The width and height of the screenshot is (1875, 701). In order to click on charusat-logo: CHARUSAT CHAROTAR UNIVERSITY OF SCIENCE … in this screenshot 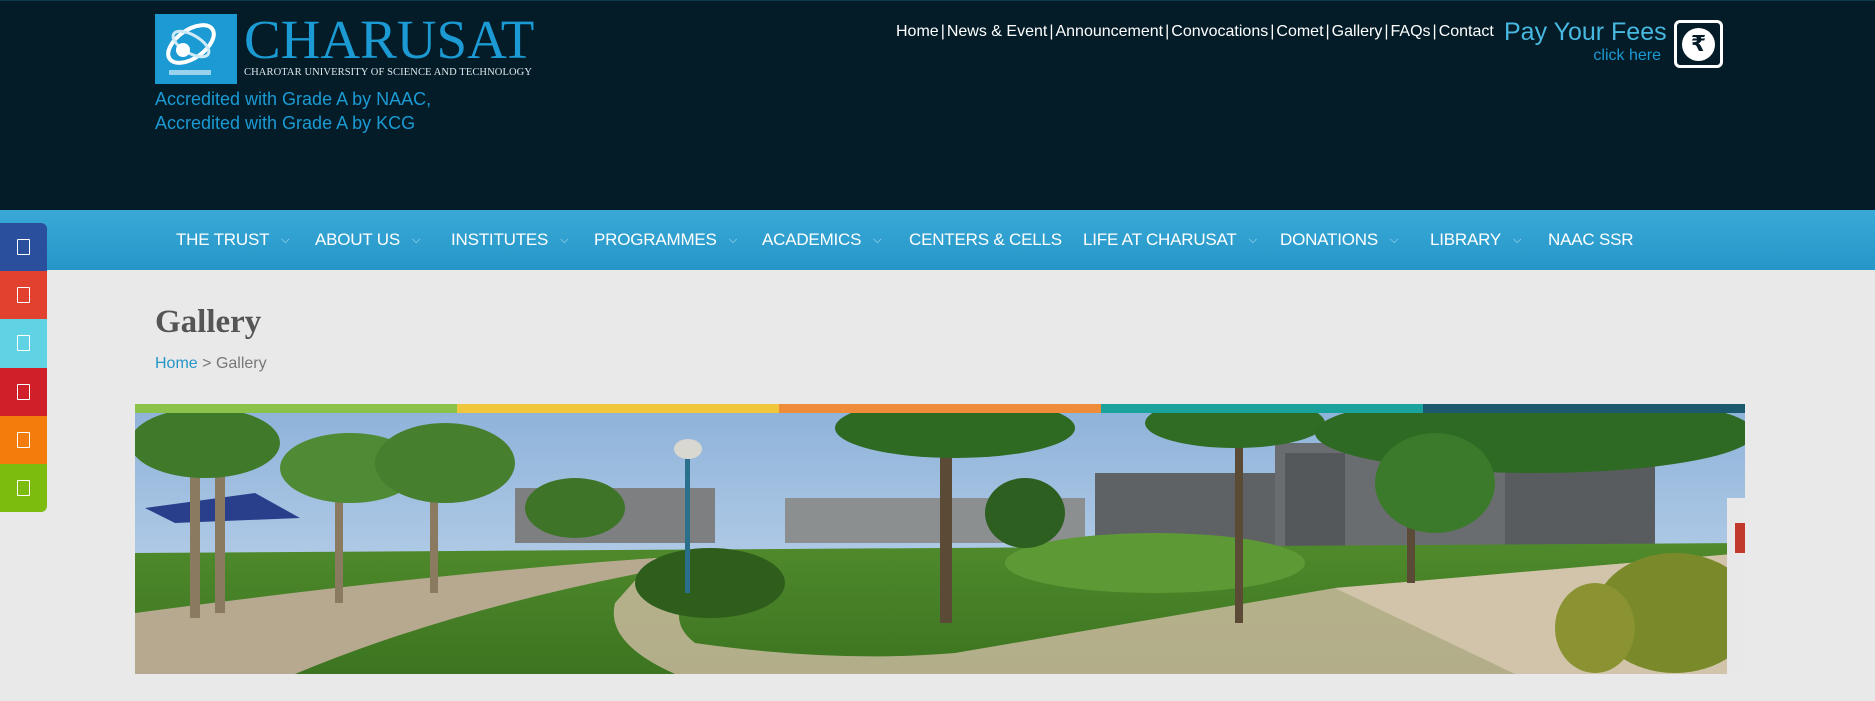, I will do `click(344, 47)`.